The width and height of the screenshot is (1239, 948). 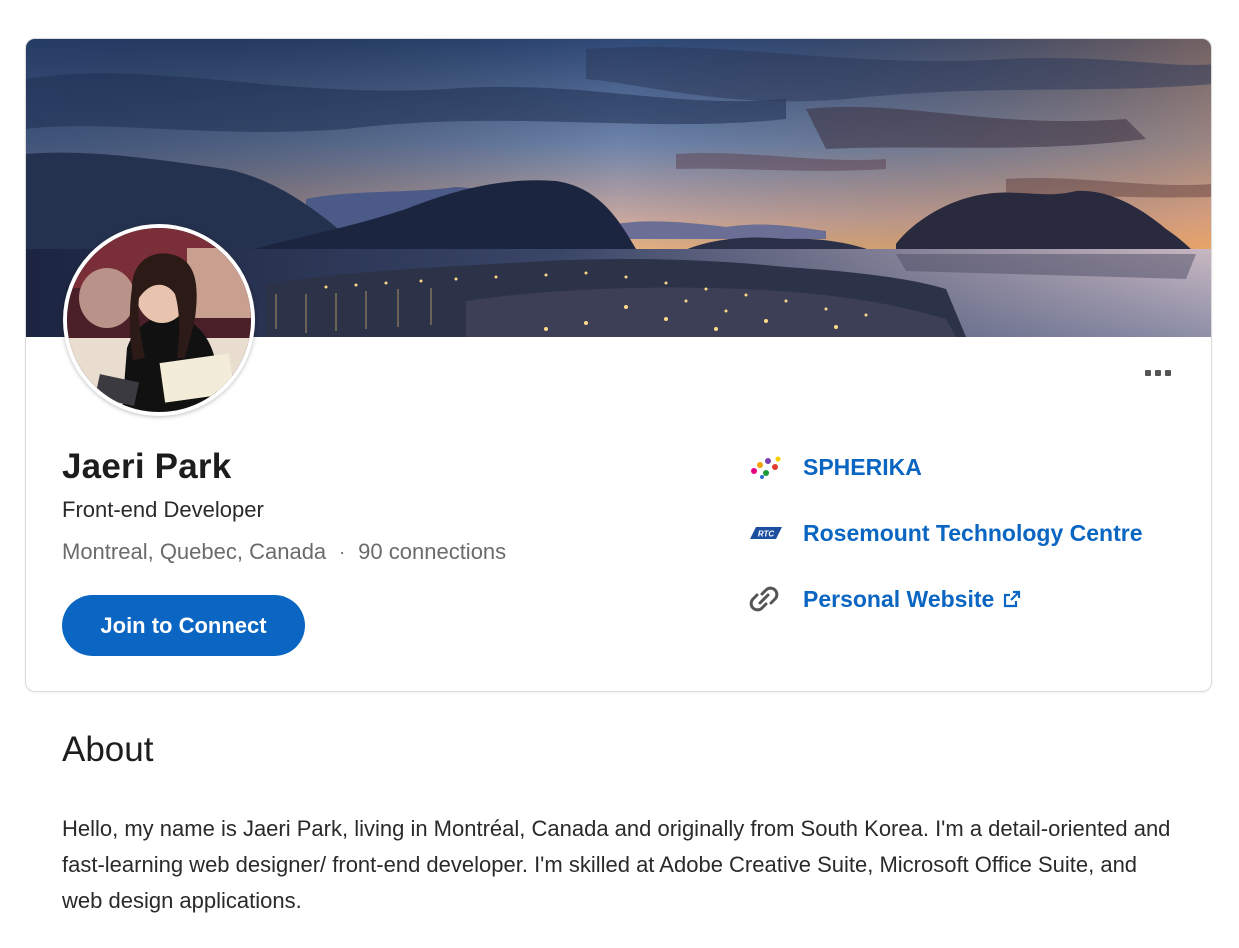 I want to click on about-heading: About, so click(x=108, y=749).